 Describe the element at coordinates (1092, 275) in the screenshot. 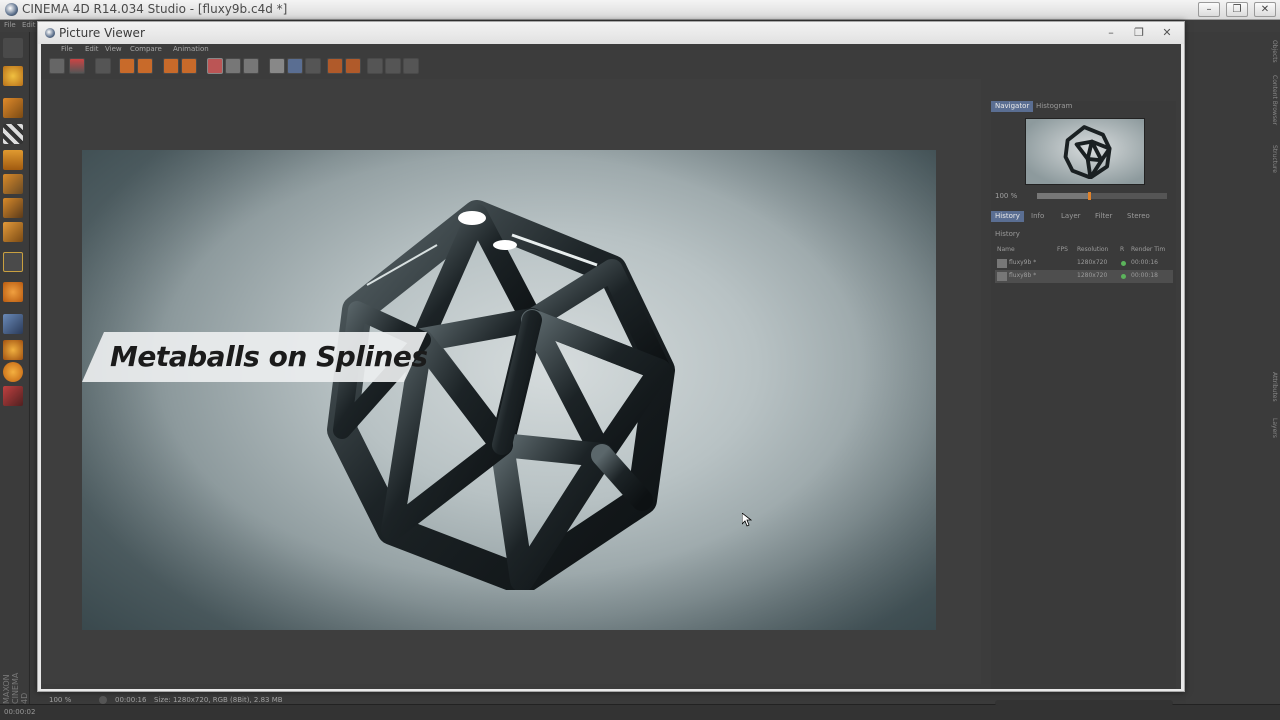

I see `history-row-resolution: 1280x720` at that location.